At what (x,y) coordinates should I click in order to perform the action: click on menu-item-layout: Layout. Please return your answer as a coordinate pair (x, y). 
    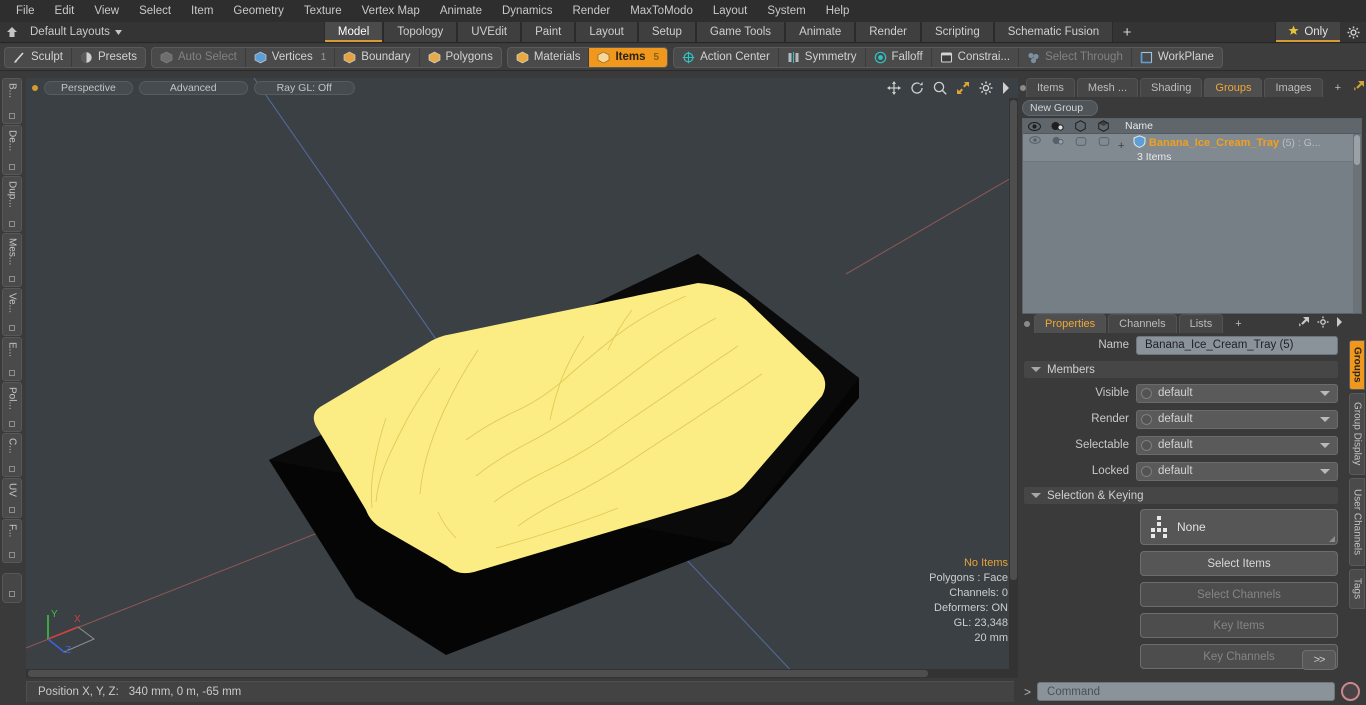
    Looking at the image, I should click on (730, 11).